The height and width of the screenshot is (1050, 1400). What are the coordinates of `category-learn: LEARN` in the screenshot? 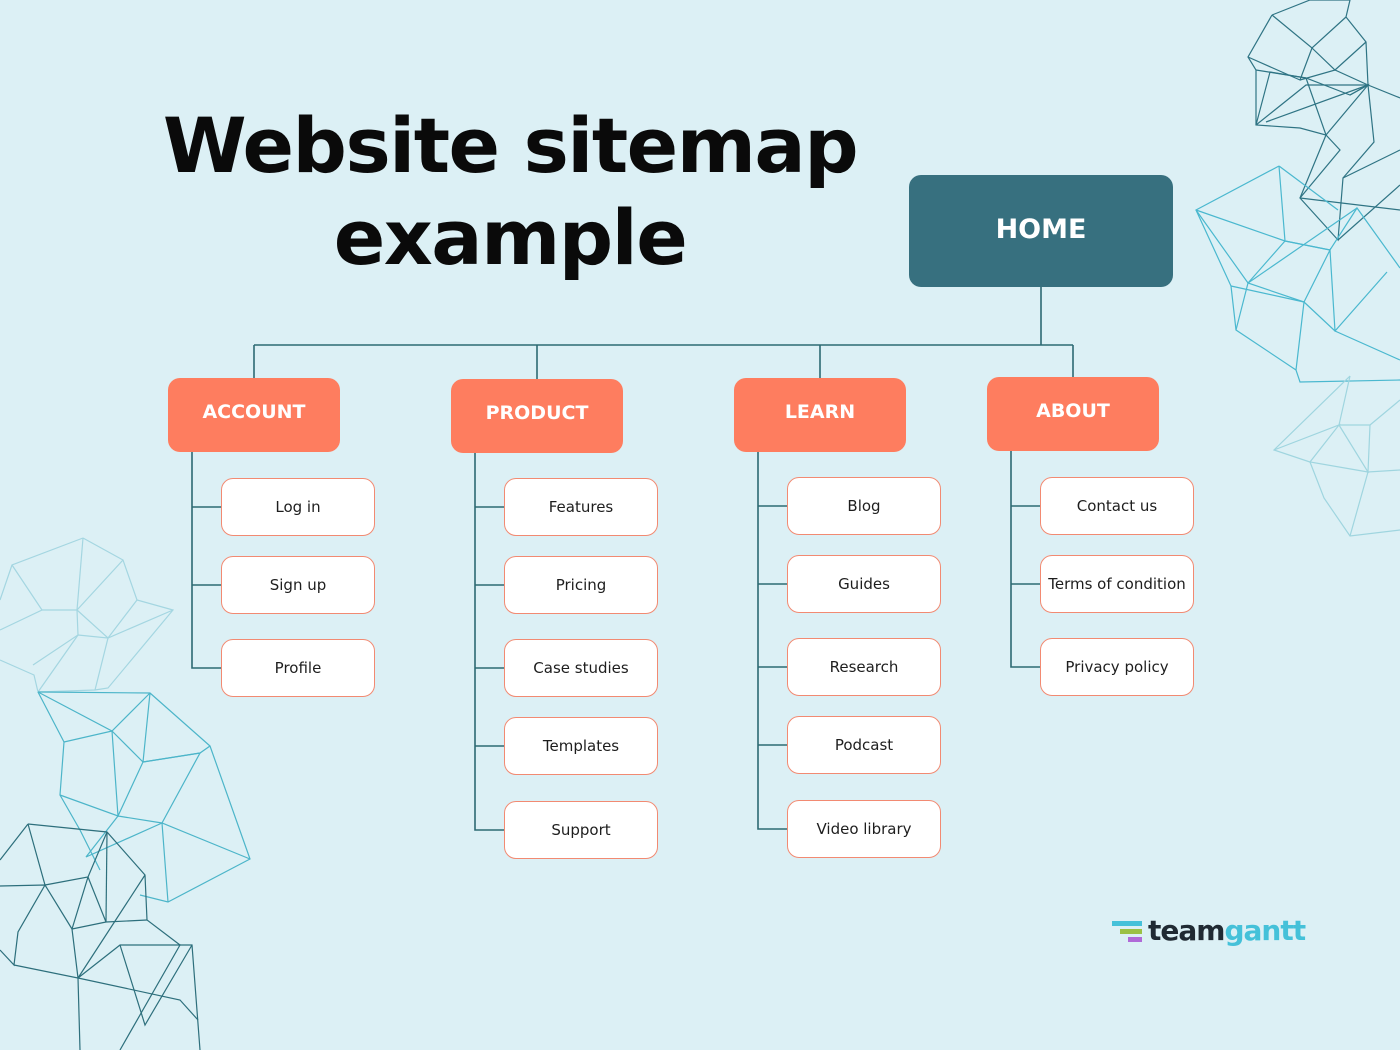 It's located at (820, 415).